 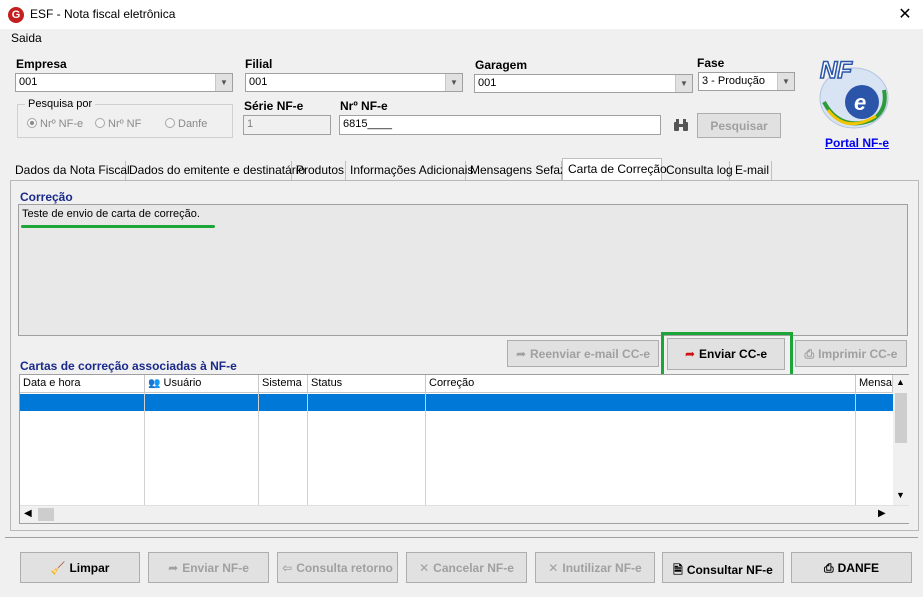 I want to click on scroll-right-icon: ▶, so click(x=882, y=513).